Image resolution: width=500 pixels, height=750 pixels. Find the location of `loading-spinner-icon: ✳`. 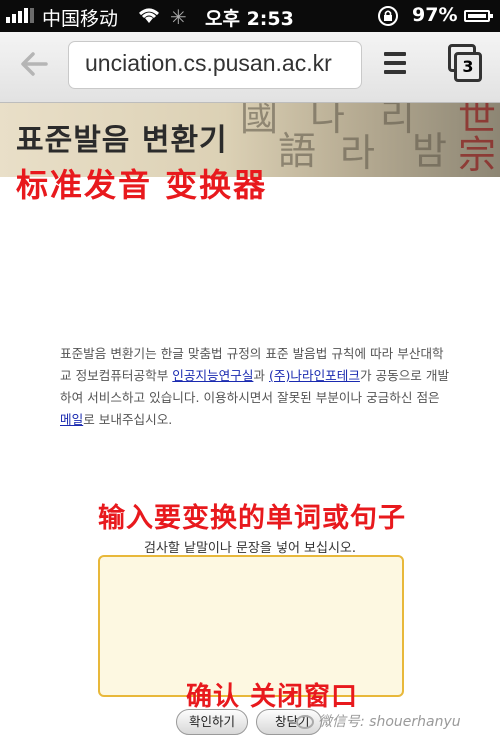

loading-spinner-icon: ✳ is located at coordinates (178, 17).